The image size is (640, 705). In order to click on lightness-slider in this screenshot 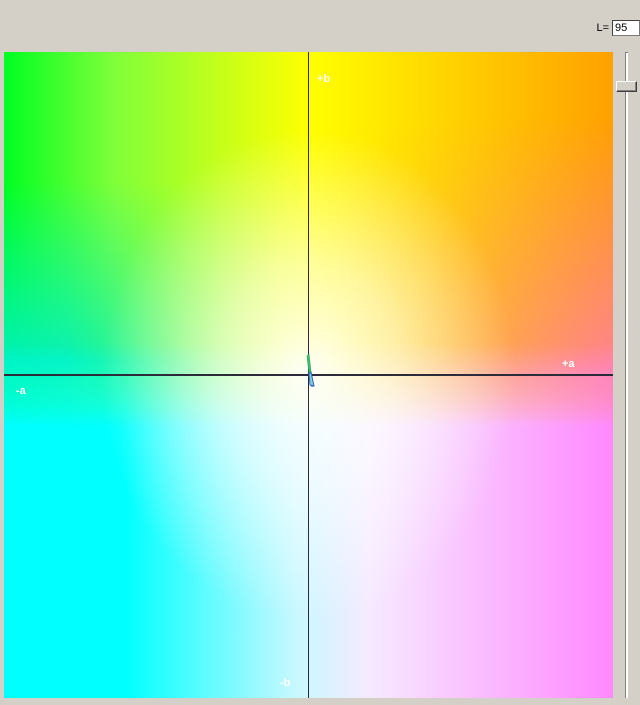, I will do `click(628, 375)`.